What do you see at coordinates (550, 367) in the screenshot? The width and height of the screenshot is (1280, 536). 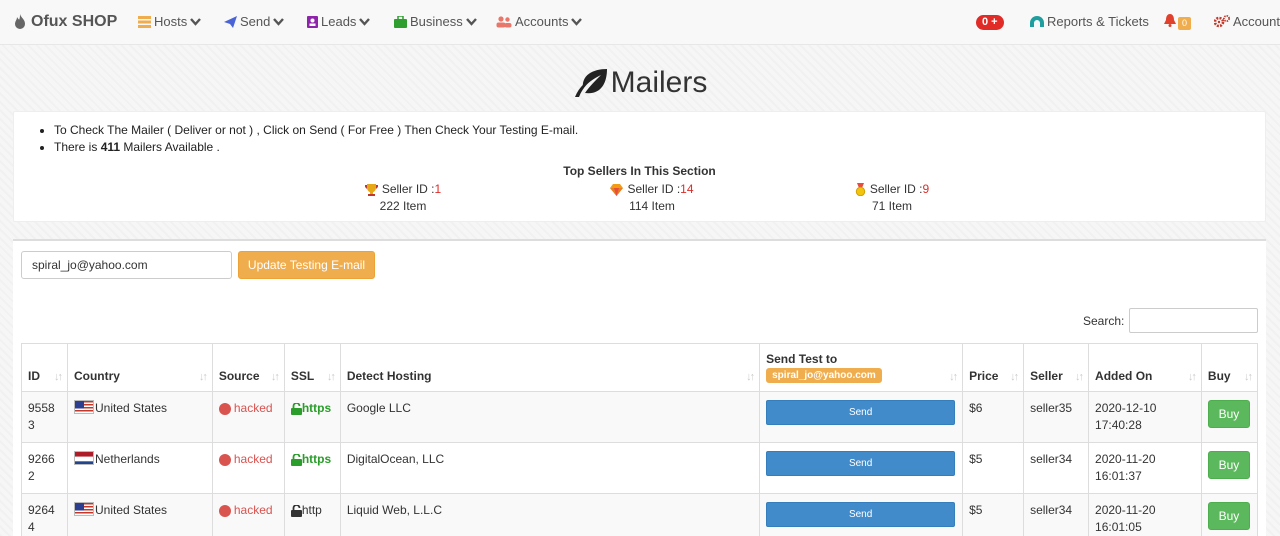 I see `col-detect-hosting: Detect Hosting ↓↑` at bounding box center [550, 367].